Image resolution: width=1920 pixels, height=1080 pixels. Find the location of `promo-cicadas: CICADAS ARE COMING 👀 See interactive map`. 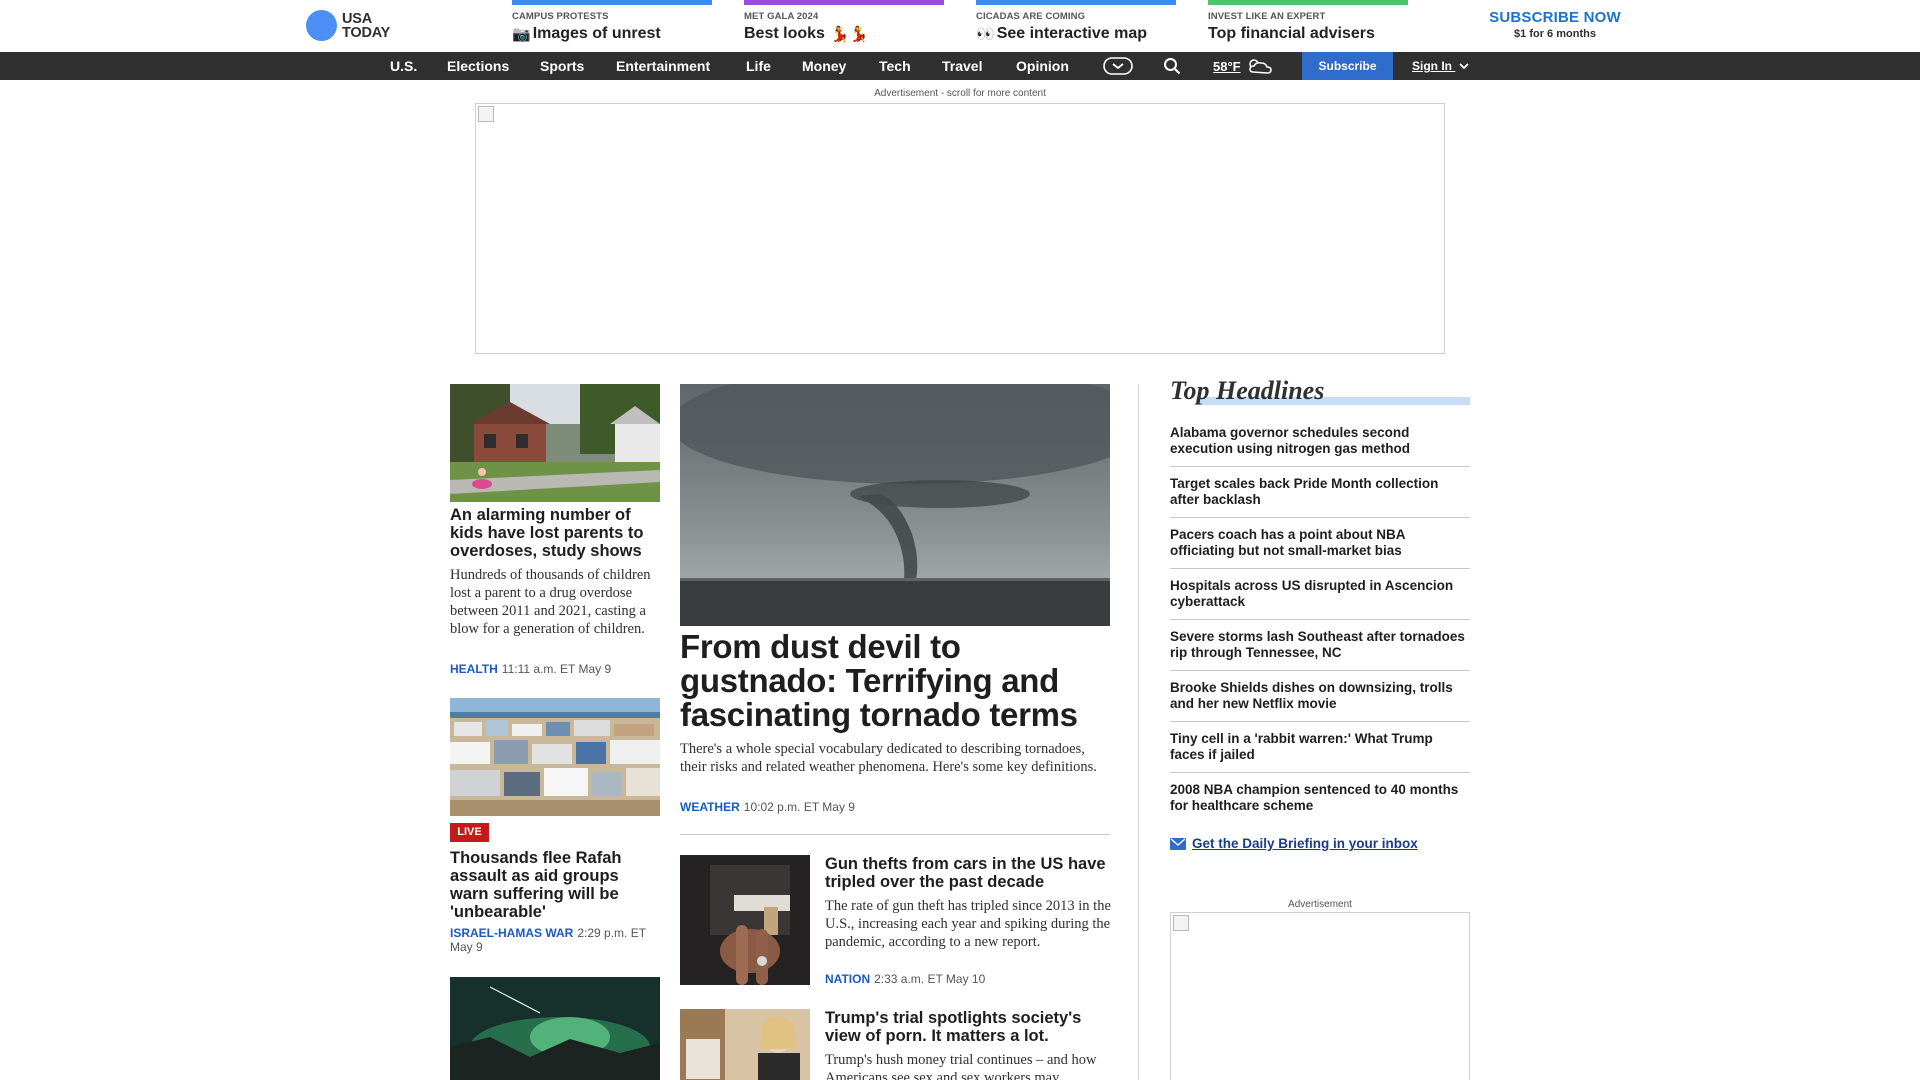

promo-cicadas: CICADAS ARE COMING 👀 See interactive map is located at coordinates (1076, 22).